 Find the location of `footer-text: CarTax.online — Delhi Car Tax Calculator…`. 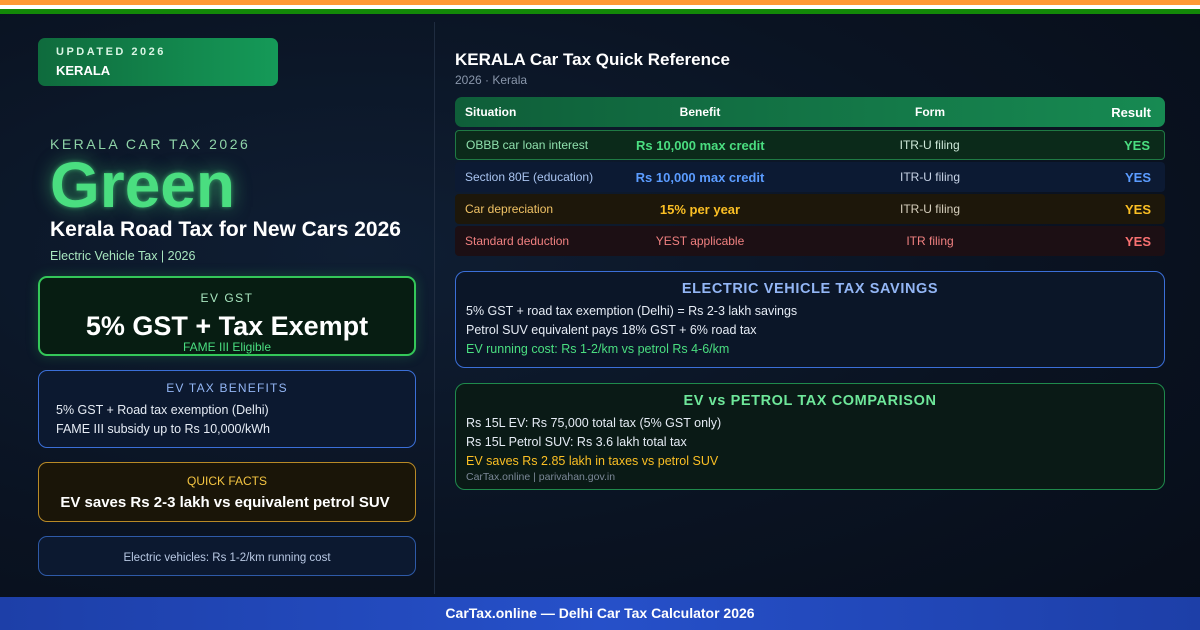

footer-text: CarTax.online — Delhi Car Tax Calculator… is located at coordinates (600, 613).